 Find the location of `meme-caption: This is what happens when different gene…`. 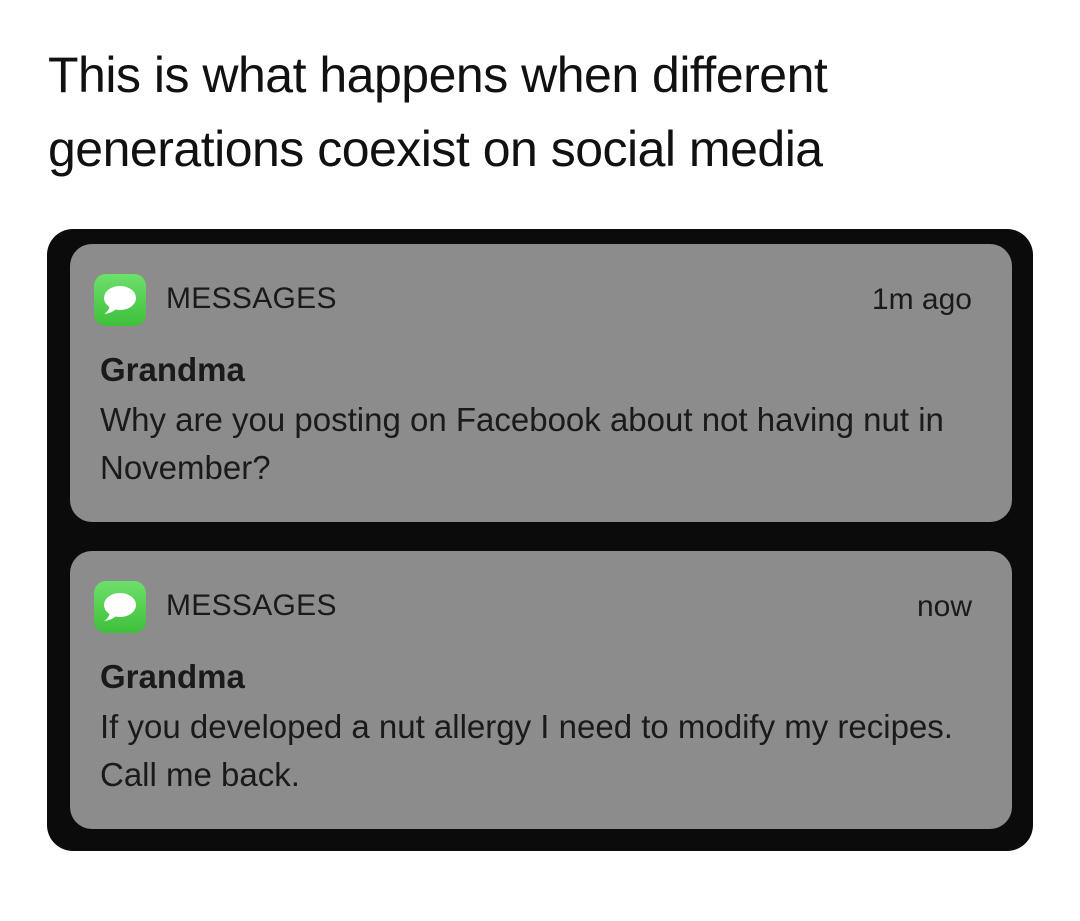

meme-caption: This is what happens when different gene… is located at coordinates (548, 112).